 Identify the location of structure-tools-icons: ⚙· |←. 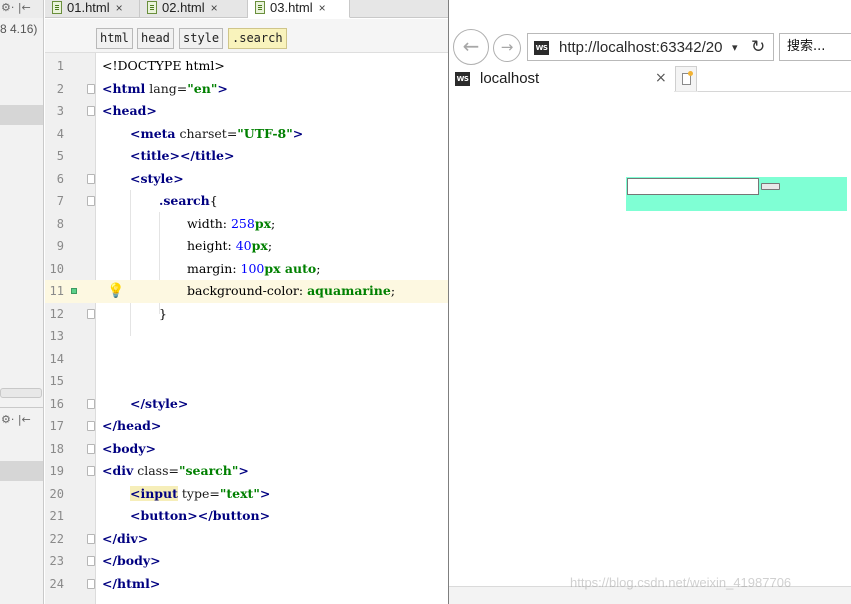
(21, 421).